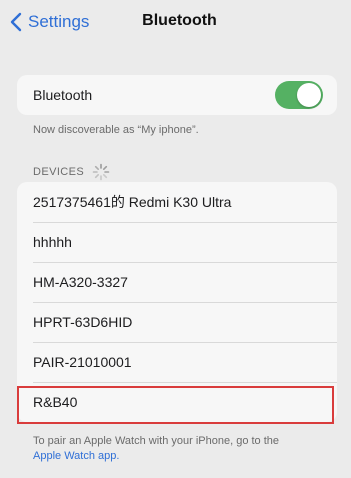 Image resolution: width=351 pixels, height=478 pixels. Describe the element at coordinates (52, 242) in the screenshot. I see `device-name: hhhhh` at that location.